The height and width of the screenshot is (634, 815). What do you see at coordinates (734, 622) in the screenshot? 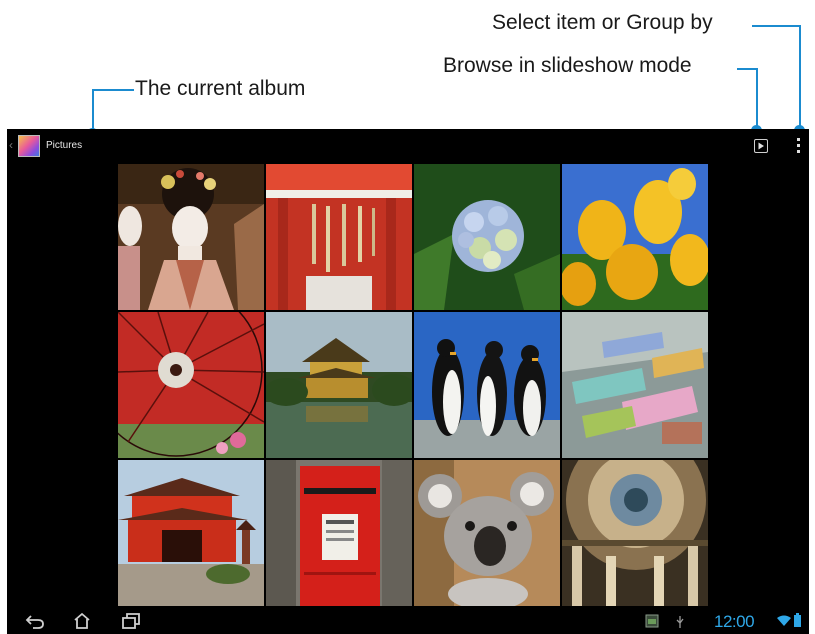
I see `clock: 12:00` at bounding box center [734, 622].